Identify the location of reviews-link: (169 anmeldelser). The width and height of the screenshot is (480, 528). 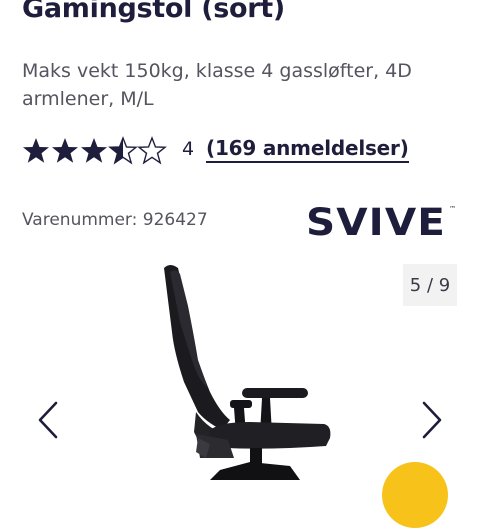
(307, 149).